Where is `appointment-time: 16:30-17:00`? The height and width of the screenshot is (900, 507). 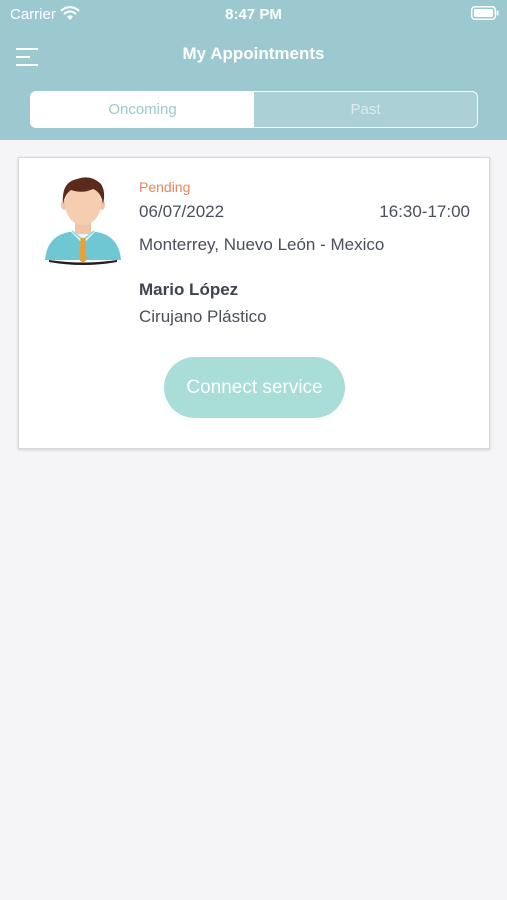
appointment-time: 16:30-17:00 is located at coordinates (424, 211).